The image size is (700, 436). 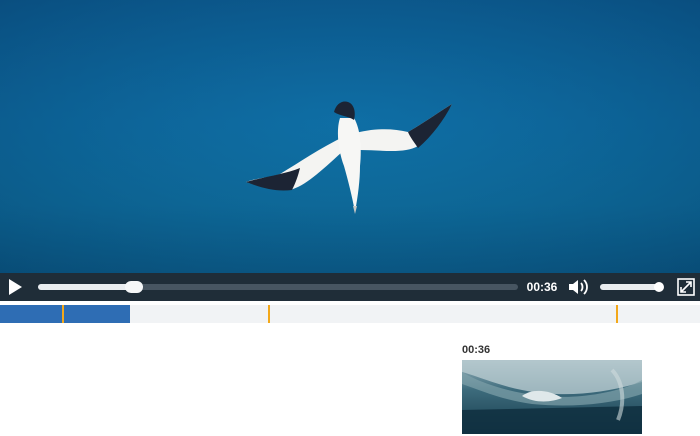 I want to click on seek-handle, so click(x=134, y=287).